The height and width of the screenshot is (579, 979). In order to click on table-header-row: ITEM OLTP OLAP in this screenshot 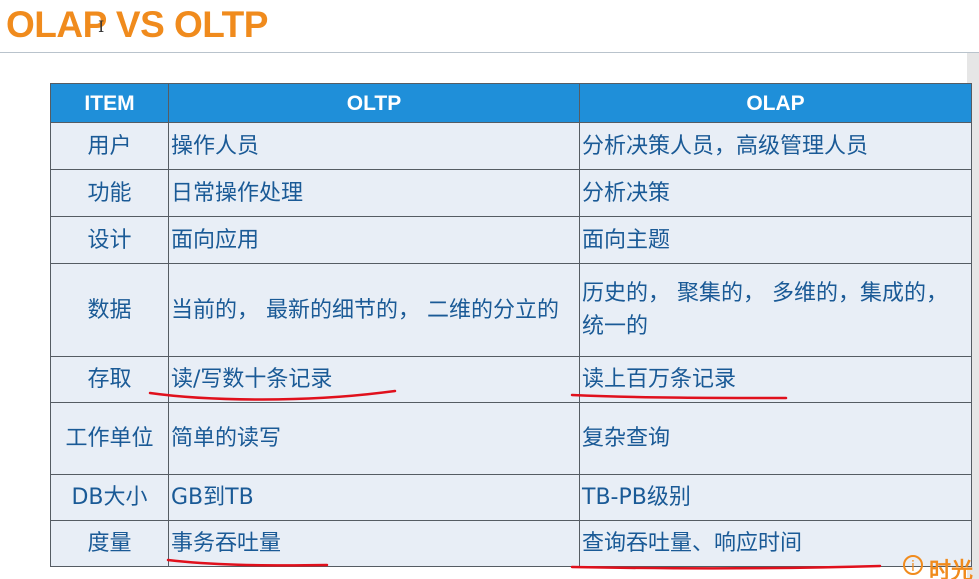, I will do `click(511, 103)`.